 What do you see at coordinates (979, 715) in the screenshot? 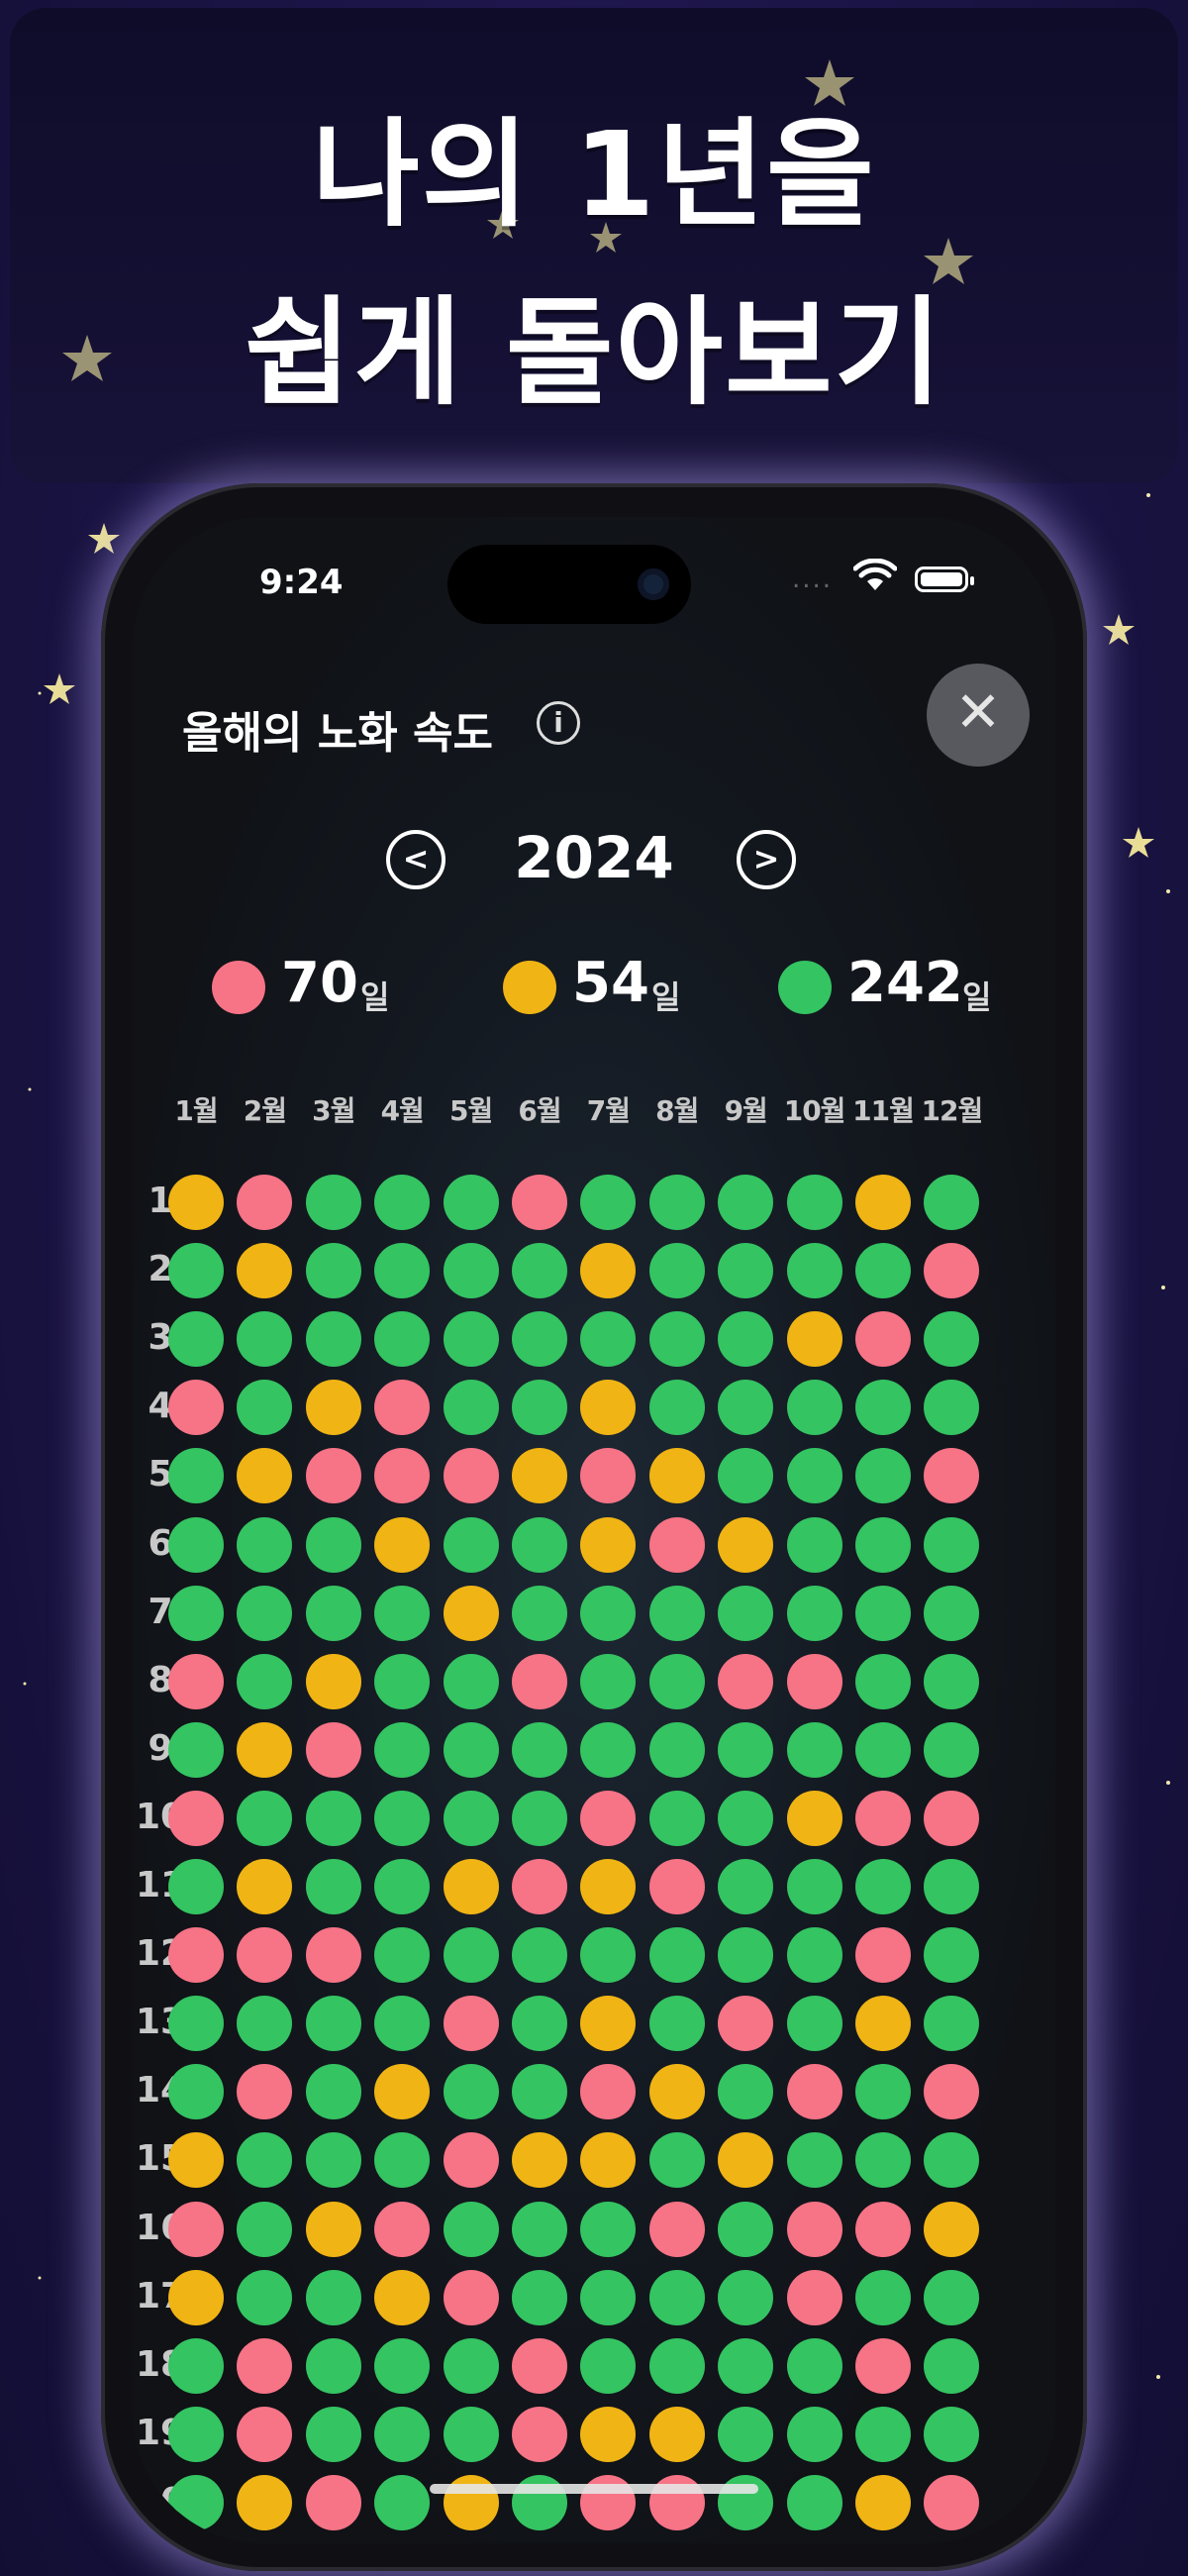
I see `close-button: ✕` at bounding box center [979, 715].